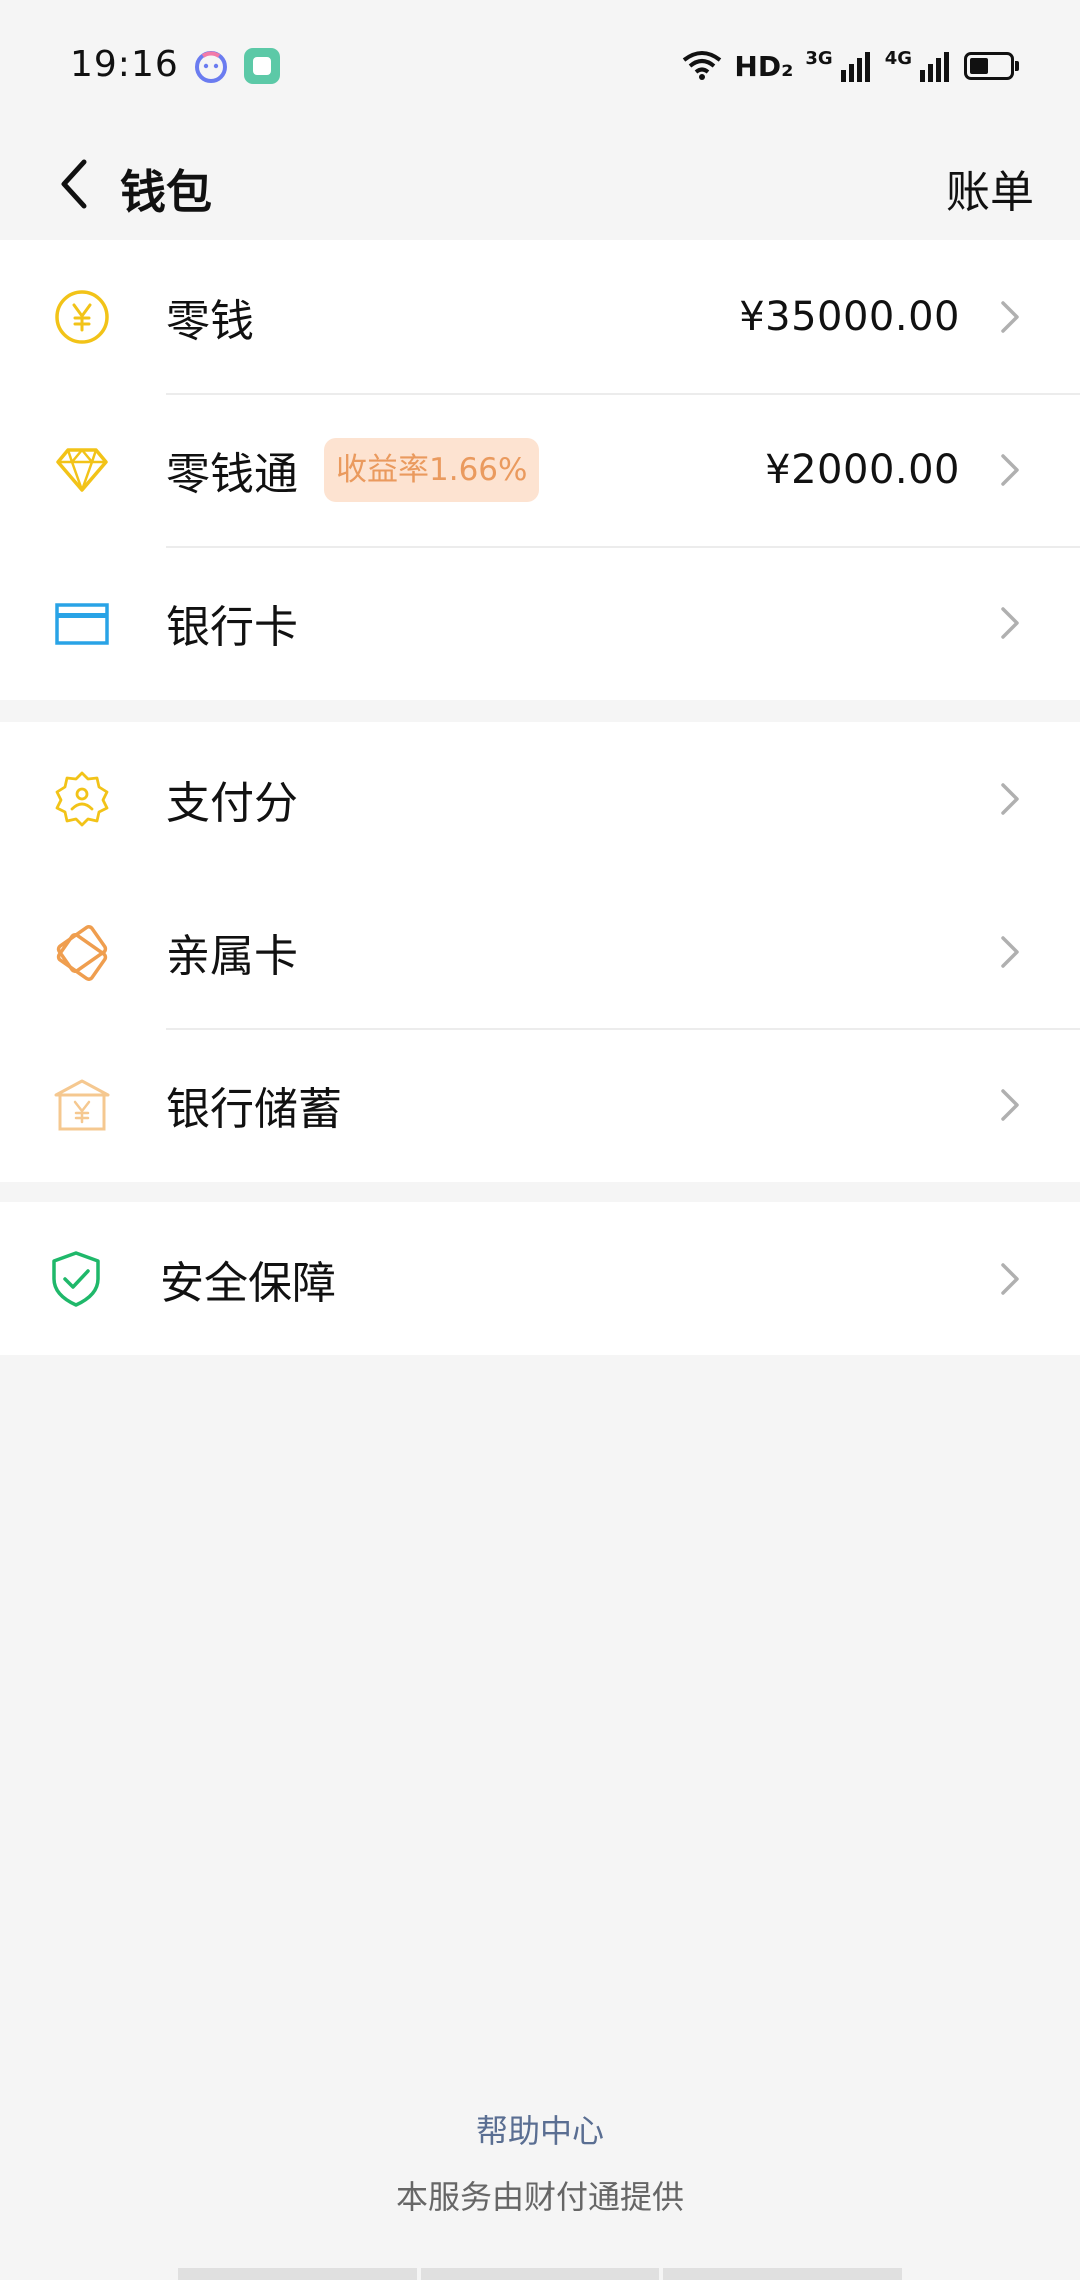  I want to click on cloud-app-icon, so click(262, 66).